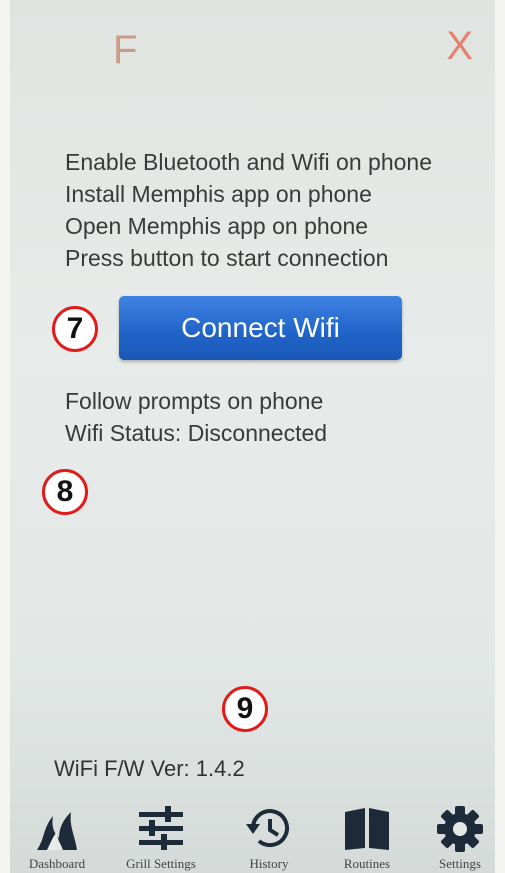  What do you see at coordinates (245, 709) in the screenshot?
I see `callout-marker: 9` at bounding box center [245, 709].